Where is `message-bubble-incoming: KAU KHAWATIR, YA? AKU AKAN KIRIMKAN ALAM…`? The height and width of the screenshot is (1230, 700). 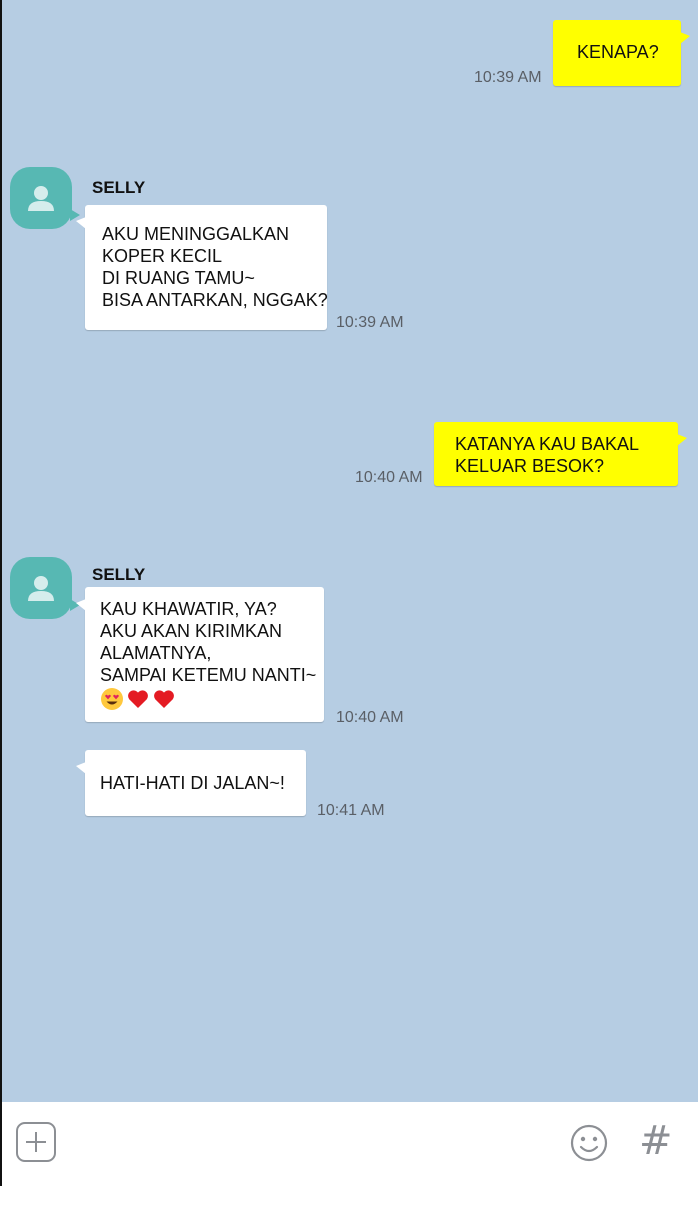
message-bubble-incoming: KAU KHAWATIR, YA? AKU AKAN KIRIMKAN ALAM… is located at coordinates (200, 654).